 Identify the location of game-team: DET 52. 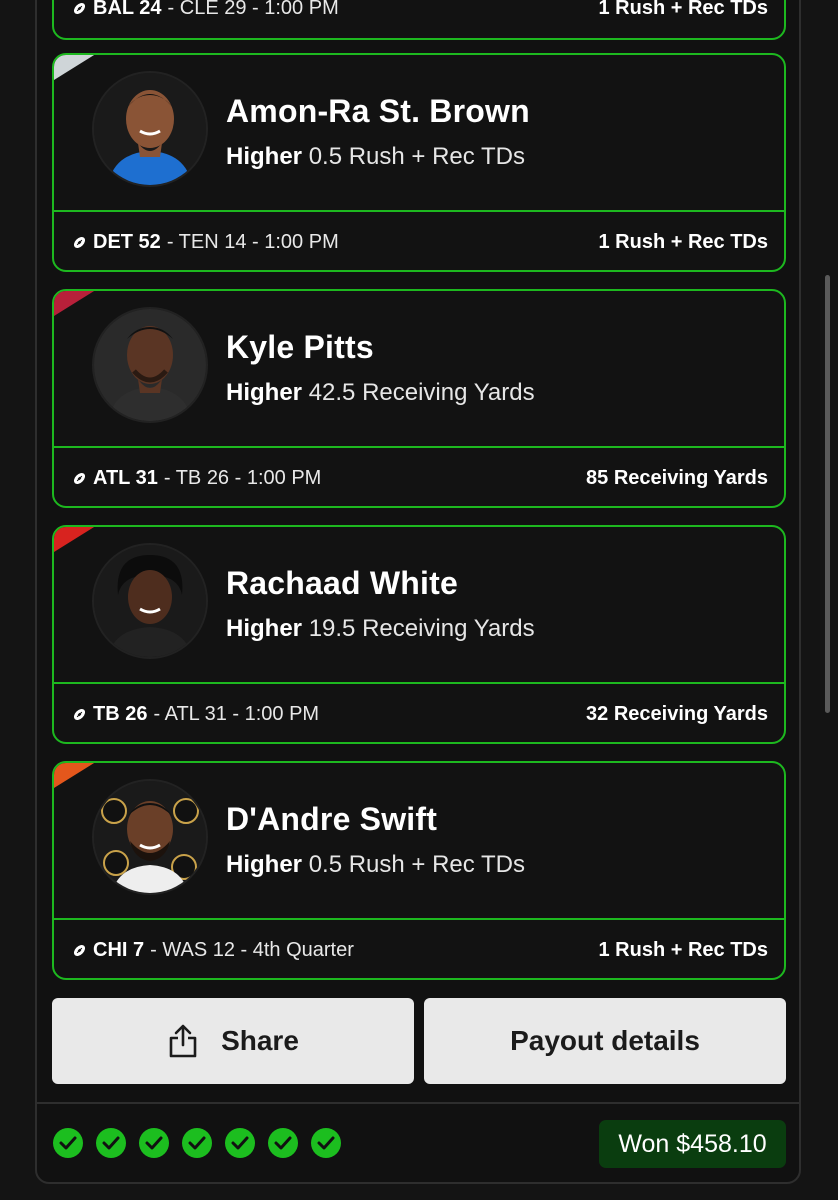
(127, 241).